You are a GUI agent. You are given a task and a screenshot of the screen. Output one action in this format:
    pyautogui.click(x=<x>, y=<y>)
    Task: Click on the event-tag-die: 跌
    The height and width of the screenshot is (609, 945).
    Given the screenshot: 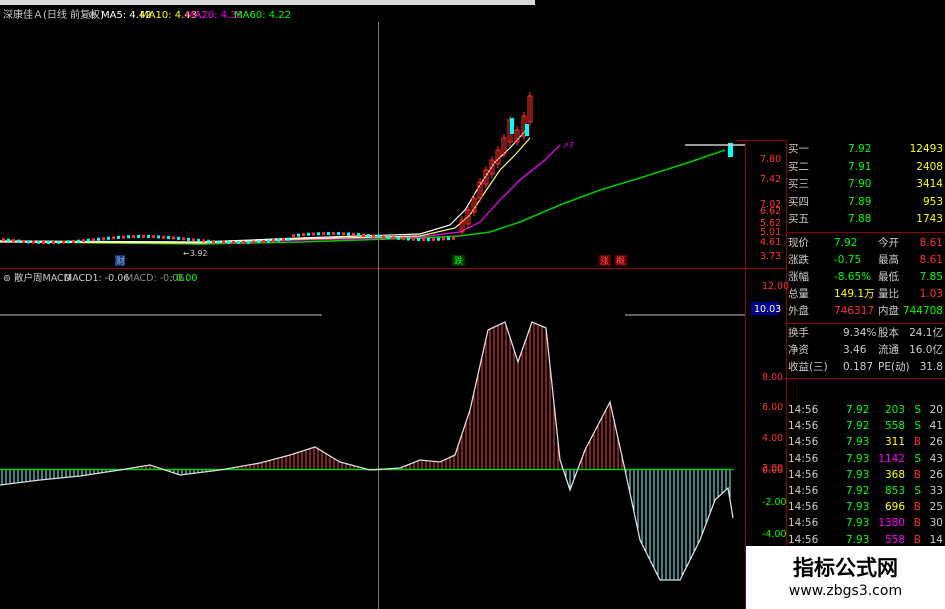 What is the action you would take?
    pyautogui.click(x=458, y=261)
    